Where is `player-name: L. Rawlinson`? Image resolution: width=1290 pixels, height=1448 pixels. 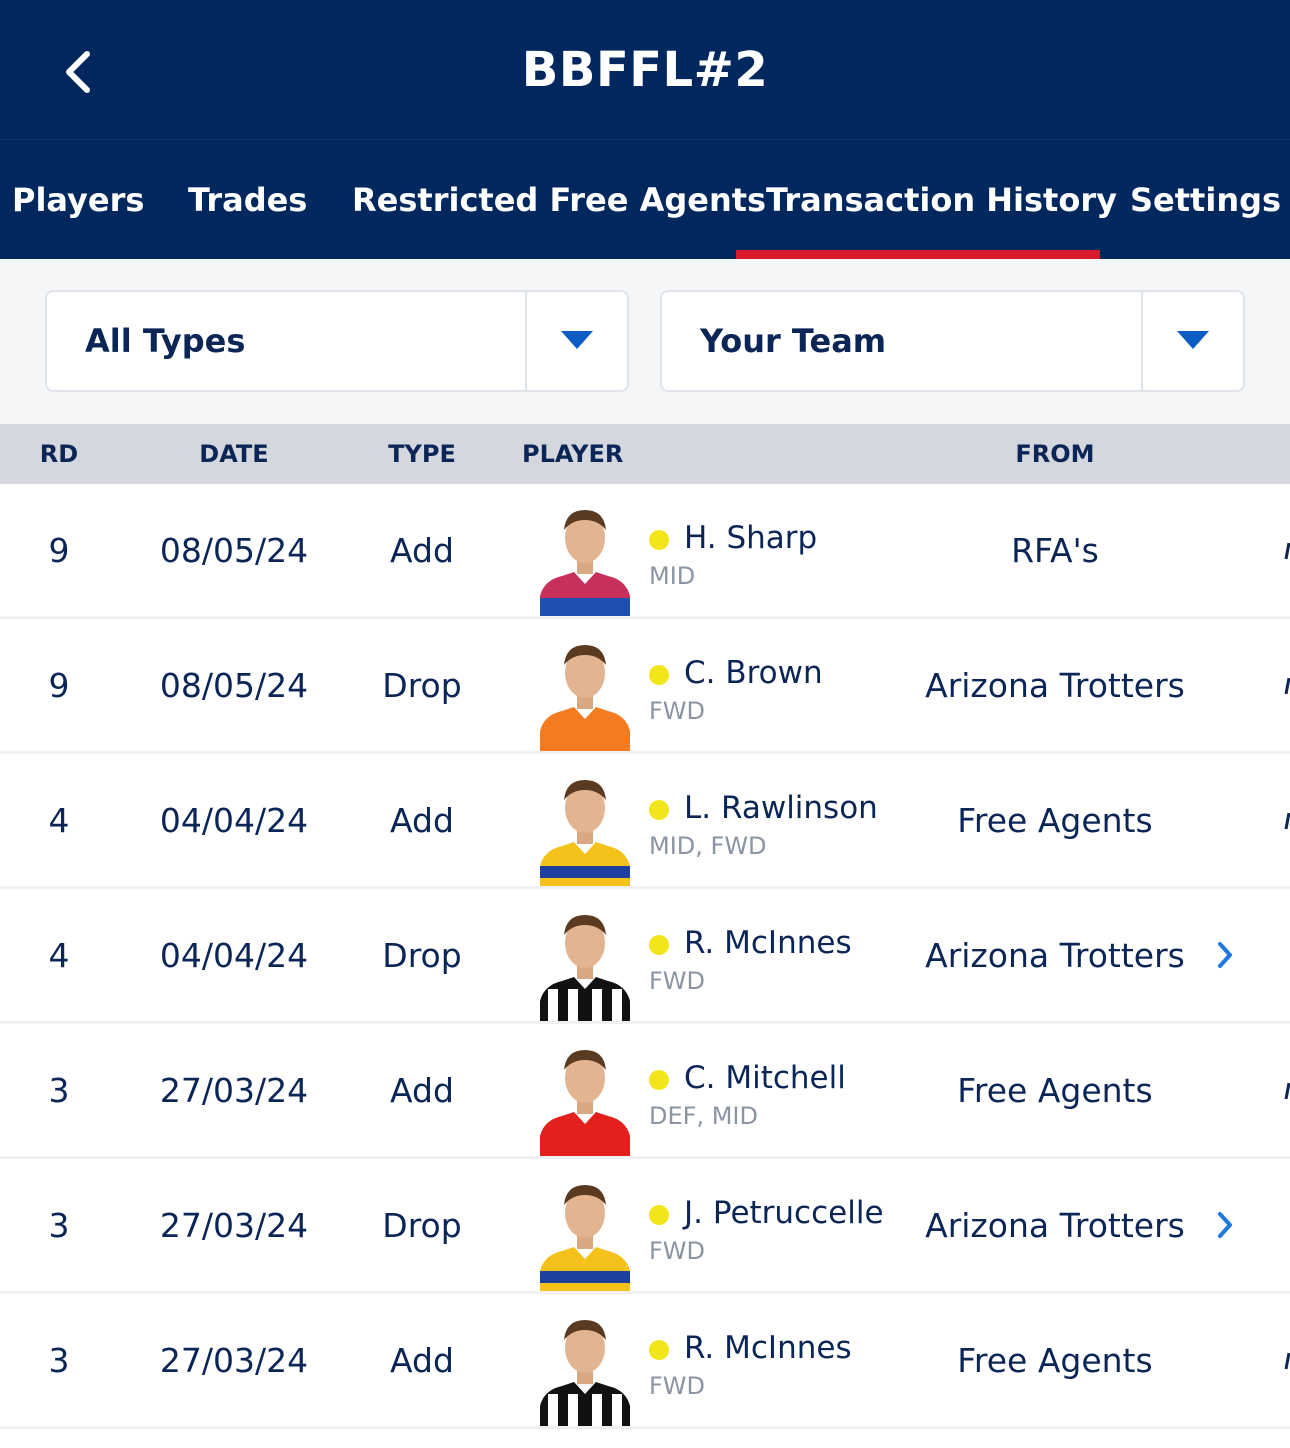 player-name: L. Rawlinson is located at coordinates (781, 808).